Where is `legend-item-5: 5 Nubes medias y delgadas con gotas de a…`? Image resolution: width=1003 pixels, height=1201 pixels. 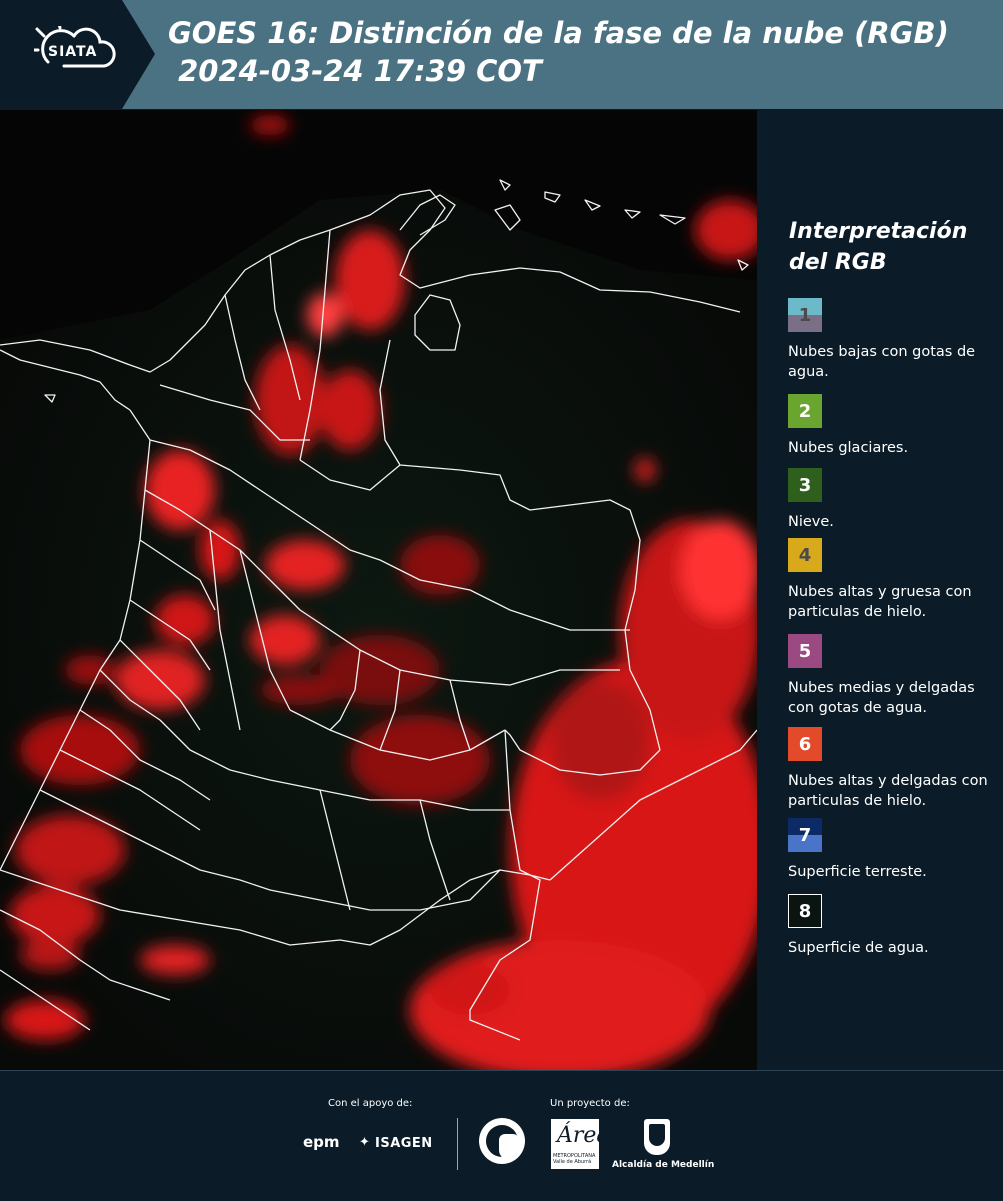
legend-item-5: 5 Nubes medias y delgadas con gotas de a… is located at coordinates (893, 676).